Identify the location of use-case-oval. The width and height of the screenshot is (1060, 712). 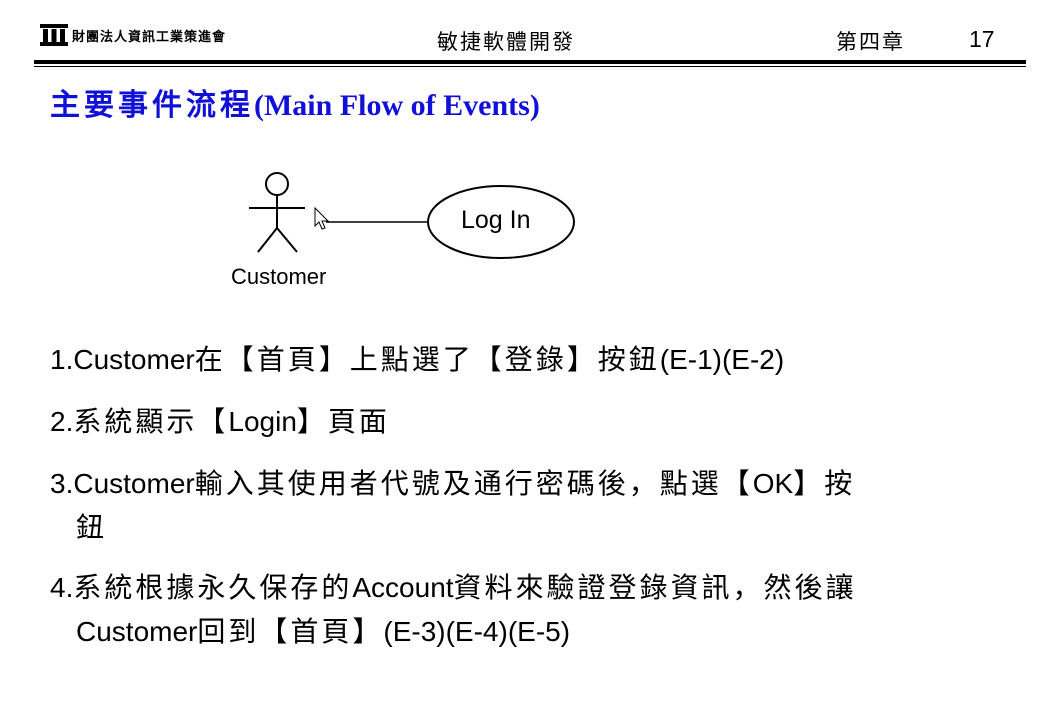
(501, 222).